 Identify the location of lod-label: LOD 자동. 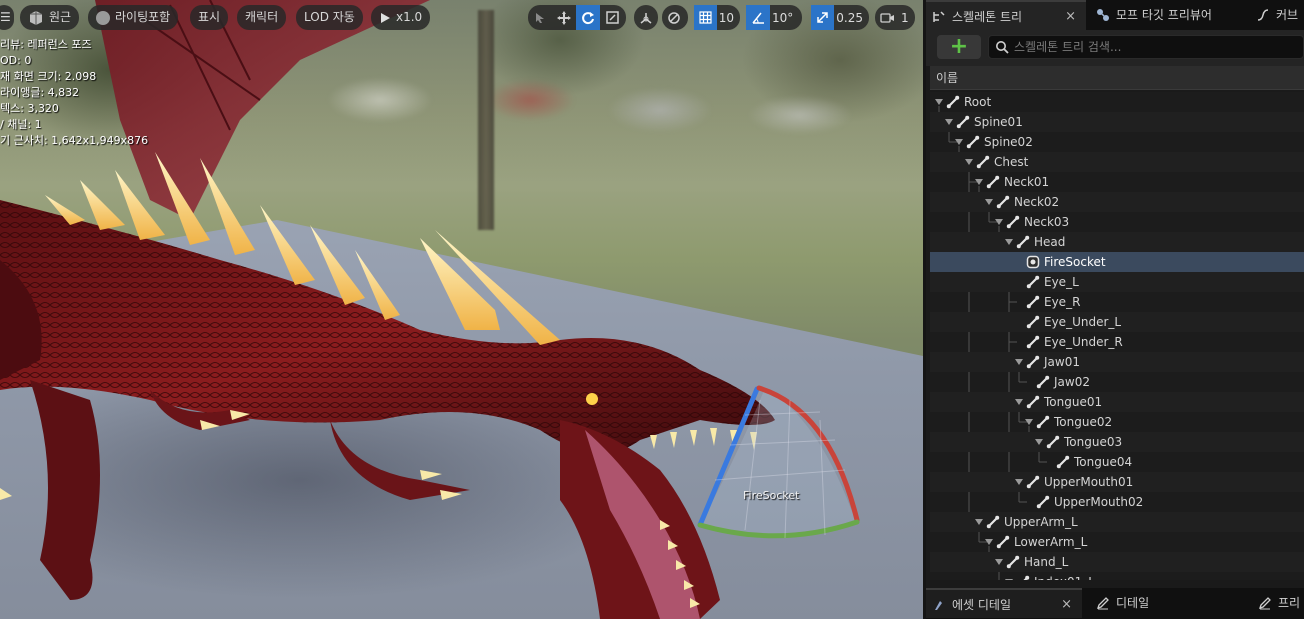
(329, 17).